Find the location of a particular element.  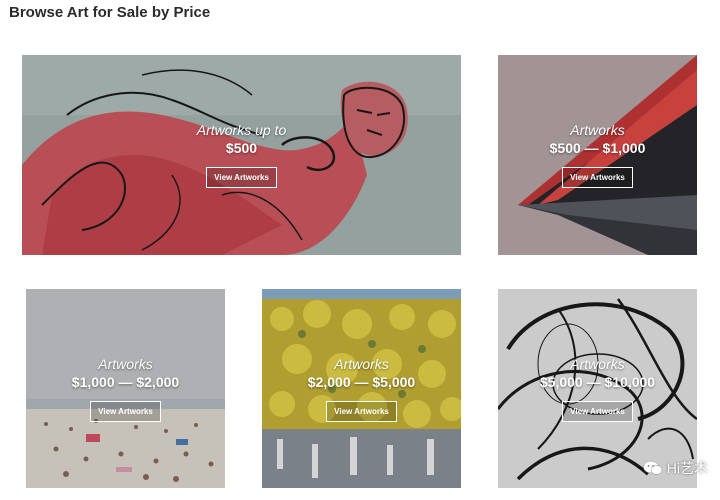

tile-price-range: $500 is located at coordinates (241, 148).